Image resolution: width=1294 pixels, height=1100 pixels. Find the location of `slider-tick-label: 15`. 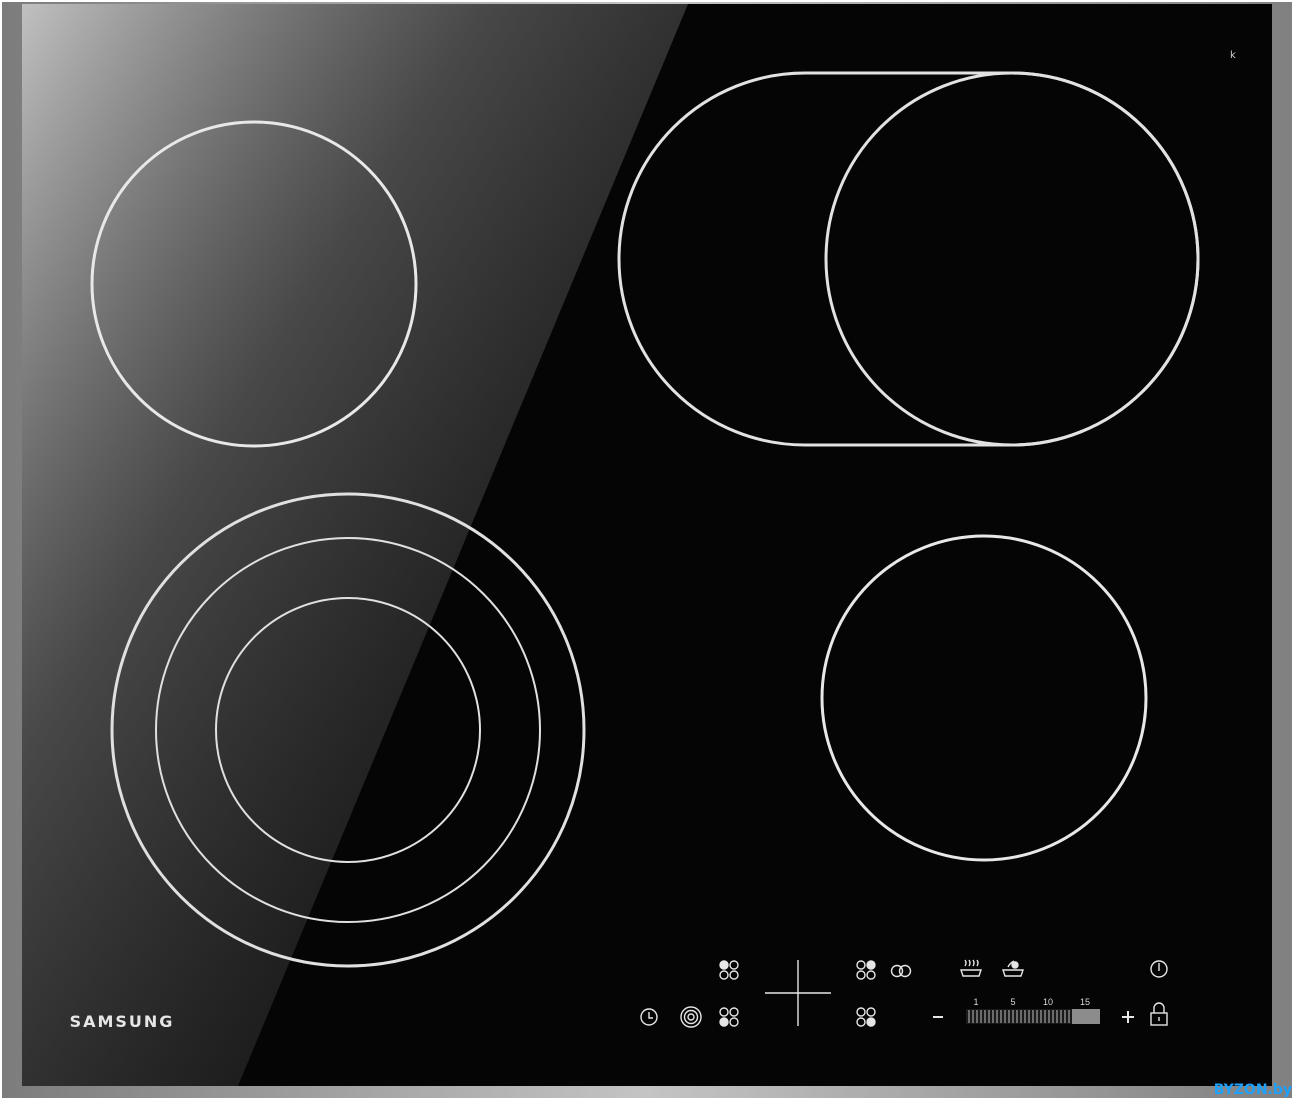

slider-tick-label: 15 is located at coordinates (1084, 1002).